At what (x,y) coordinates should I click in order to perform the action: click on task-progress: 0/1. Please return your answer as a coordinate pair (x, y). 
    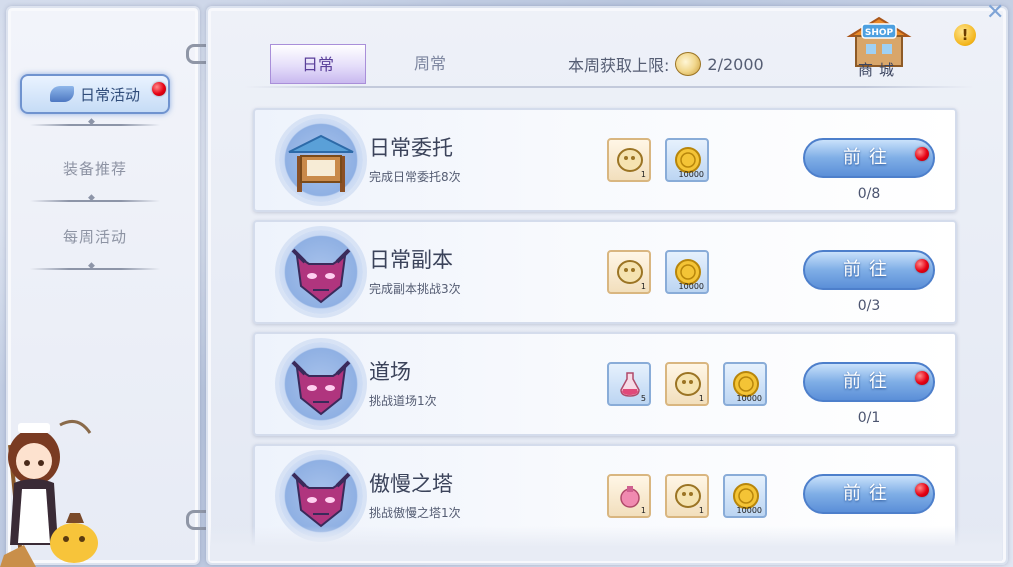
    Looking at the image, I should click on (869, 418).